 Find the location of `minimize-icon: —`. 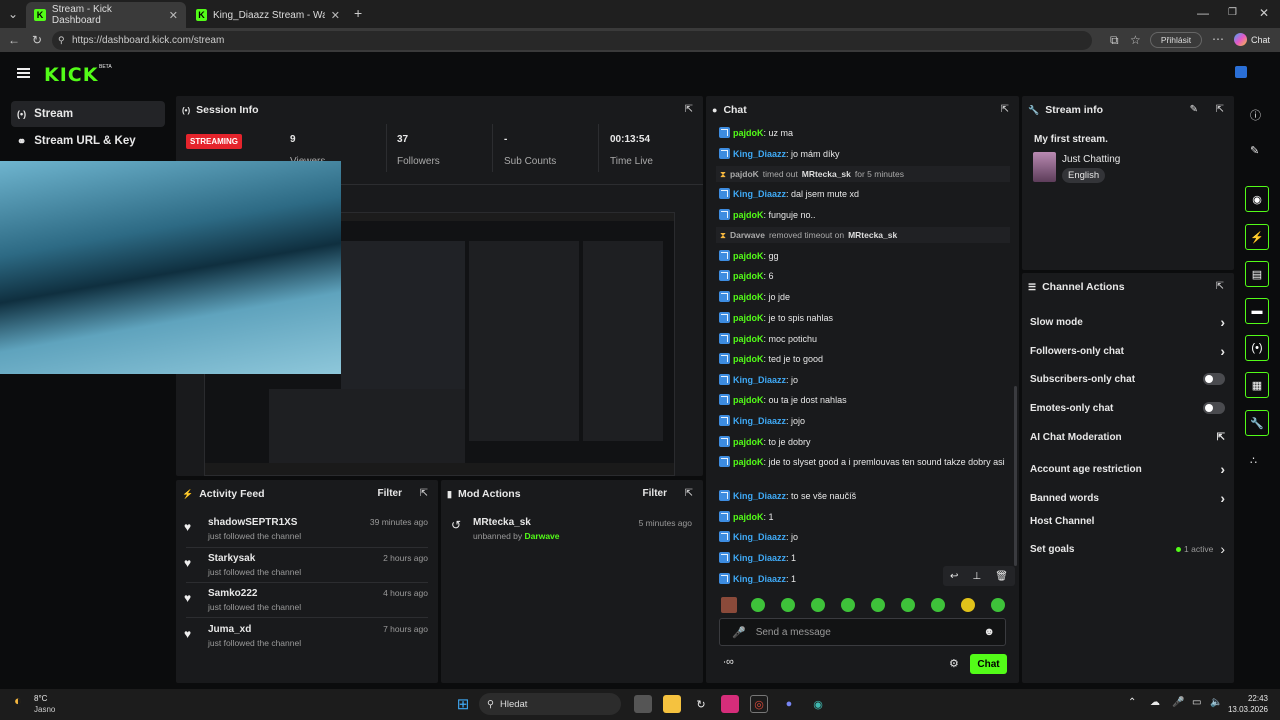

minimize-icon: — is located at coordinates (1203, 13).